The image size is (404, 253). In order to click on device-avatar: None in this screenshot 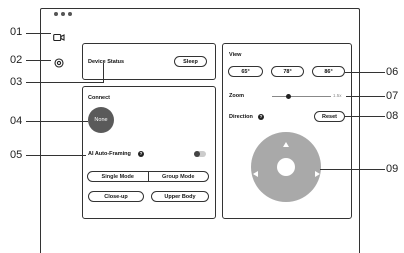, I will do `click(101, 120)`.